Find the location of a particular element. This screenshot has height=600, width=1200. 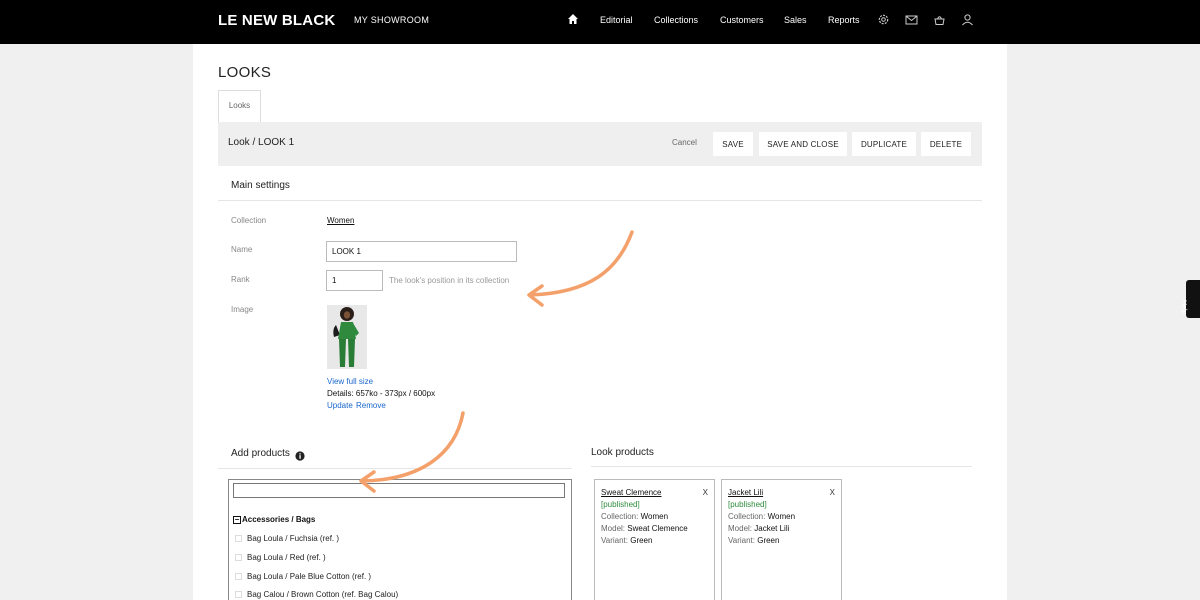

arrow-to-search is located at coordinates (412, 447).